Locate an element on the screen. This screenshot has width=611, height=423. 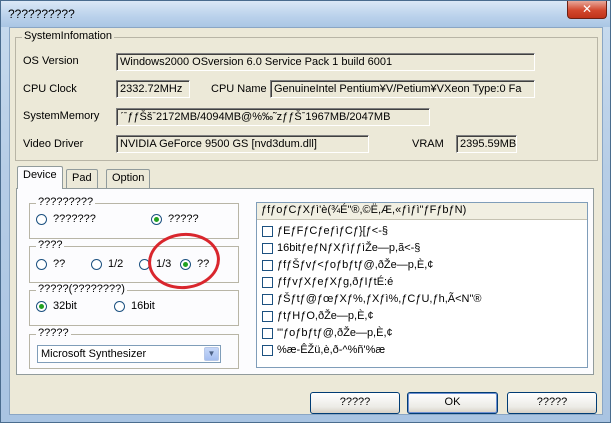
video-driver-field: NVIDIA GeForce 9500 GS [nvd3dum.dll] is located at coordinates (242, 144).